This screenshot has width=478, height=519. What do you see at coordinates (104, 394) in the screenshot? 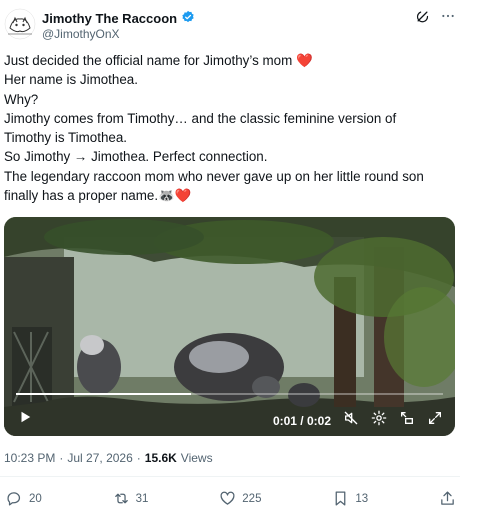
I see `video-progress-fill` at bounding box center [104, 394].